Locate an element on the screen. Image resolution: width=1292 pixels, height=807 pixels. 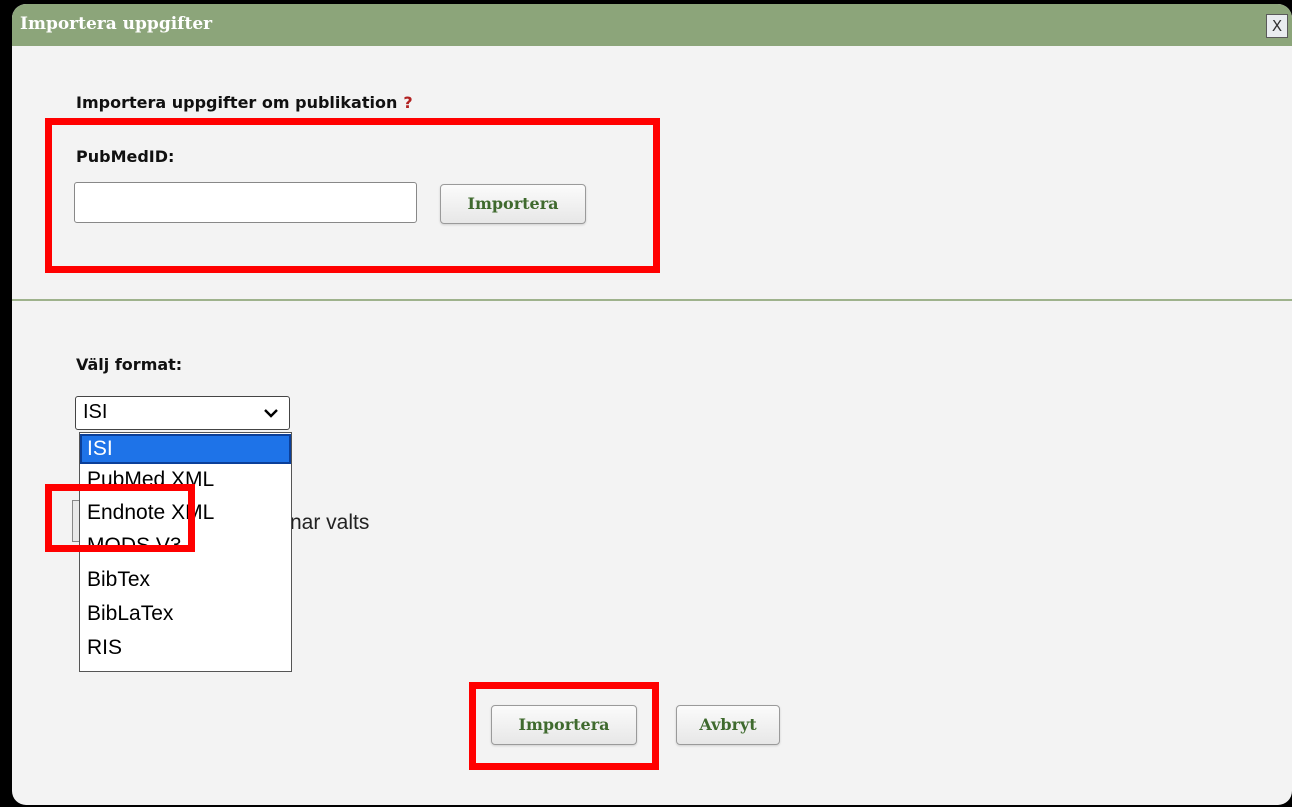
dialog-titlebar: Importera uppgifter X is located at coordinates (652, 25).